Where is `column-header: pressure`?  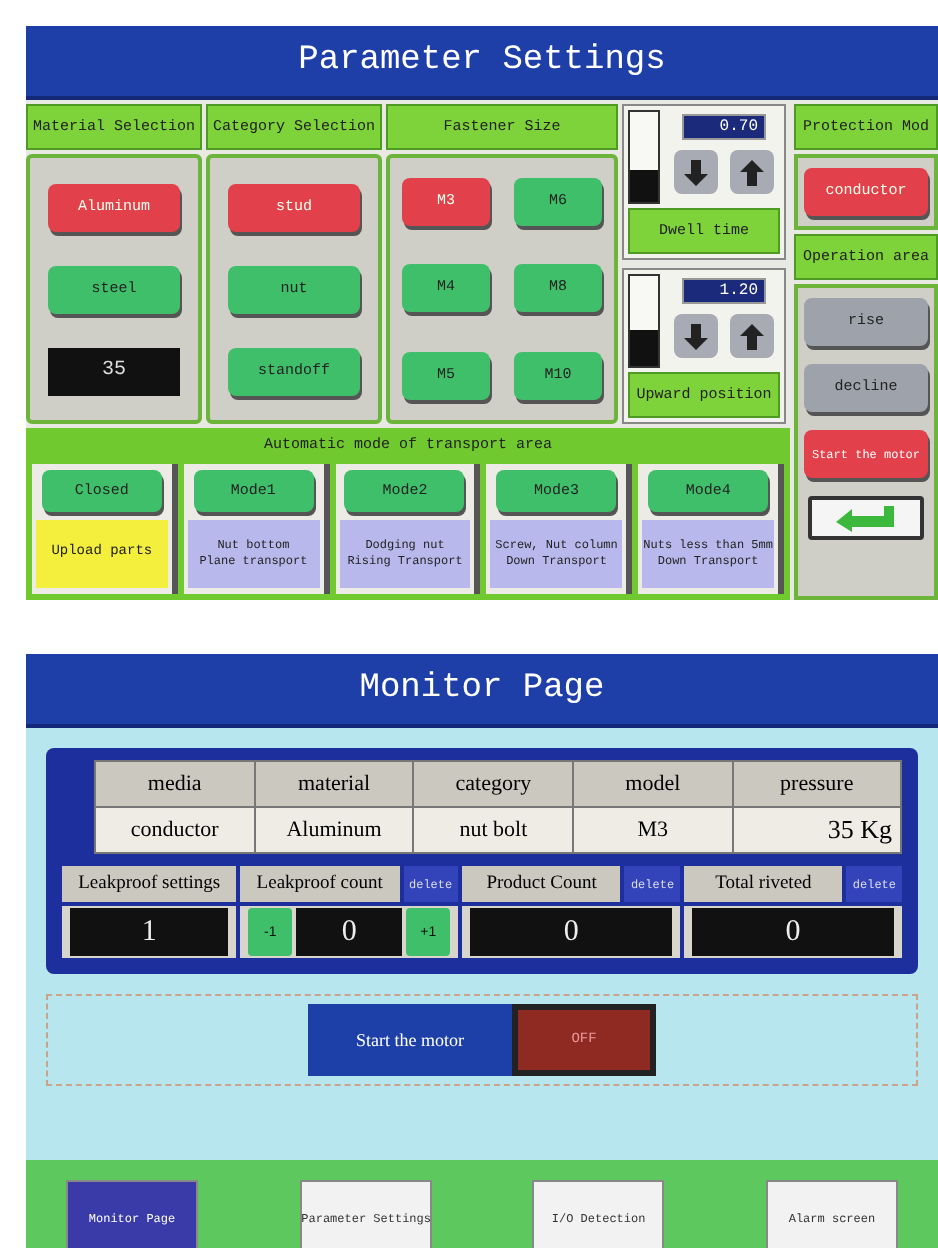 column-header: pressure is located at coordinates (816, 784).